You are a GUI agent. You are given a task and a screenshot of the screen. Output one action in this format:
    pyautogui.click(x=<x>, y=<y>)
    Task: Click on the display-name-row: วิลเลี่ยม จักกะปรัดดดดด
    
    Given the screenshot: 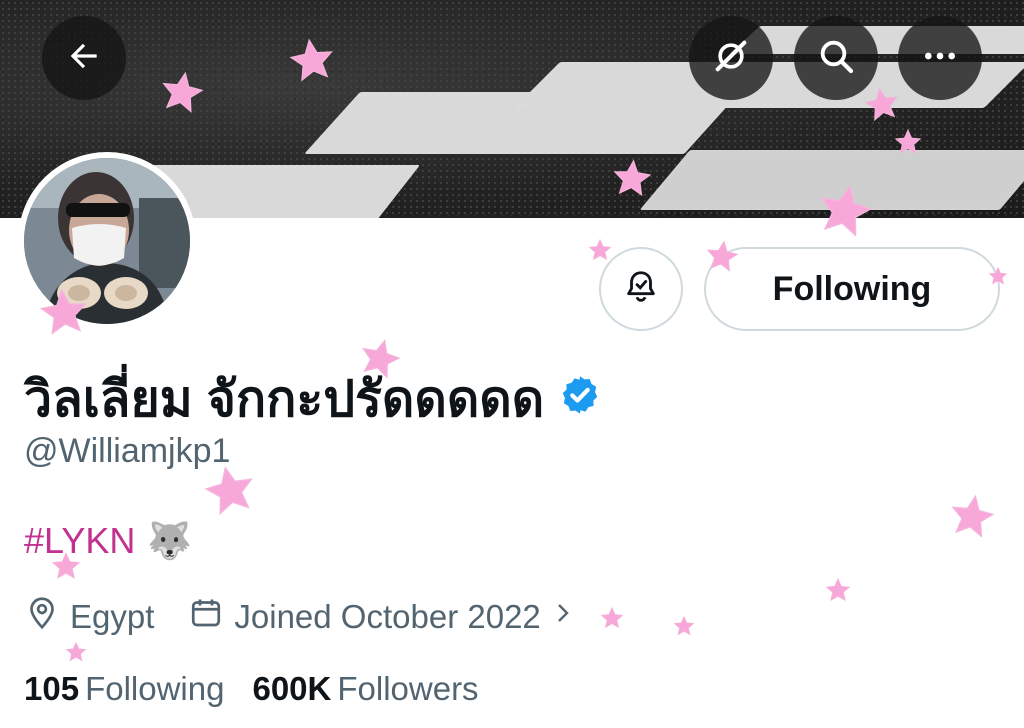 What is the action you would take?
    pyautogui.click(x=313, y=399)
    